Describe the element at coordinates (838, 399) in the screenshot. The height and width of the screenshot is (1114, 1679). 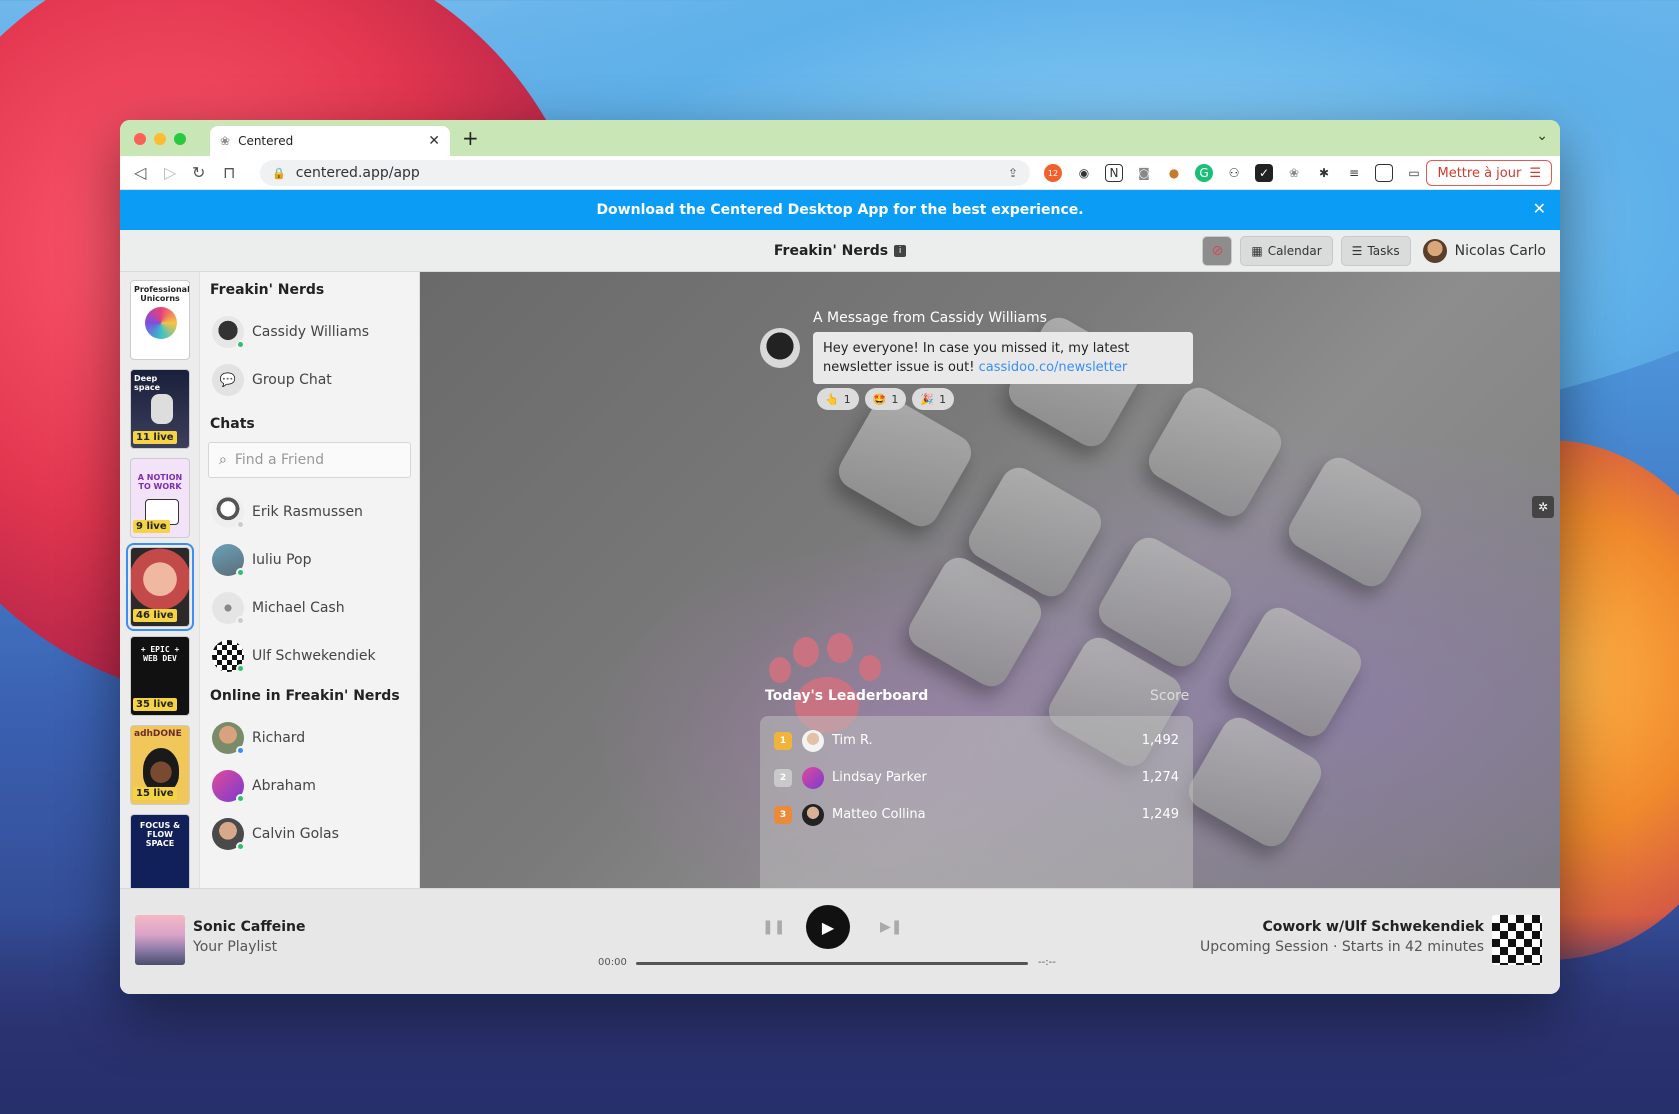
I see `reaction-pill: 👆 1` at that location.